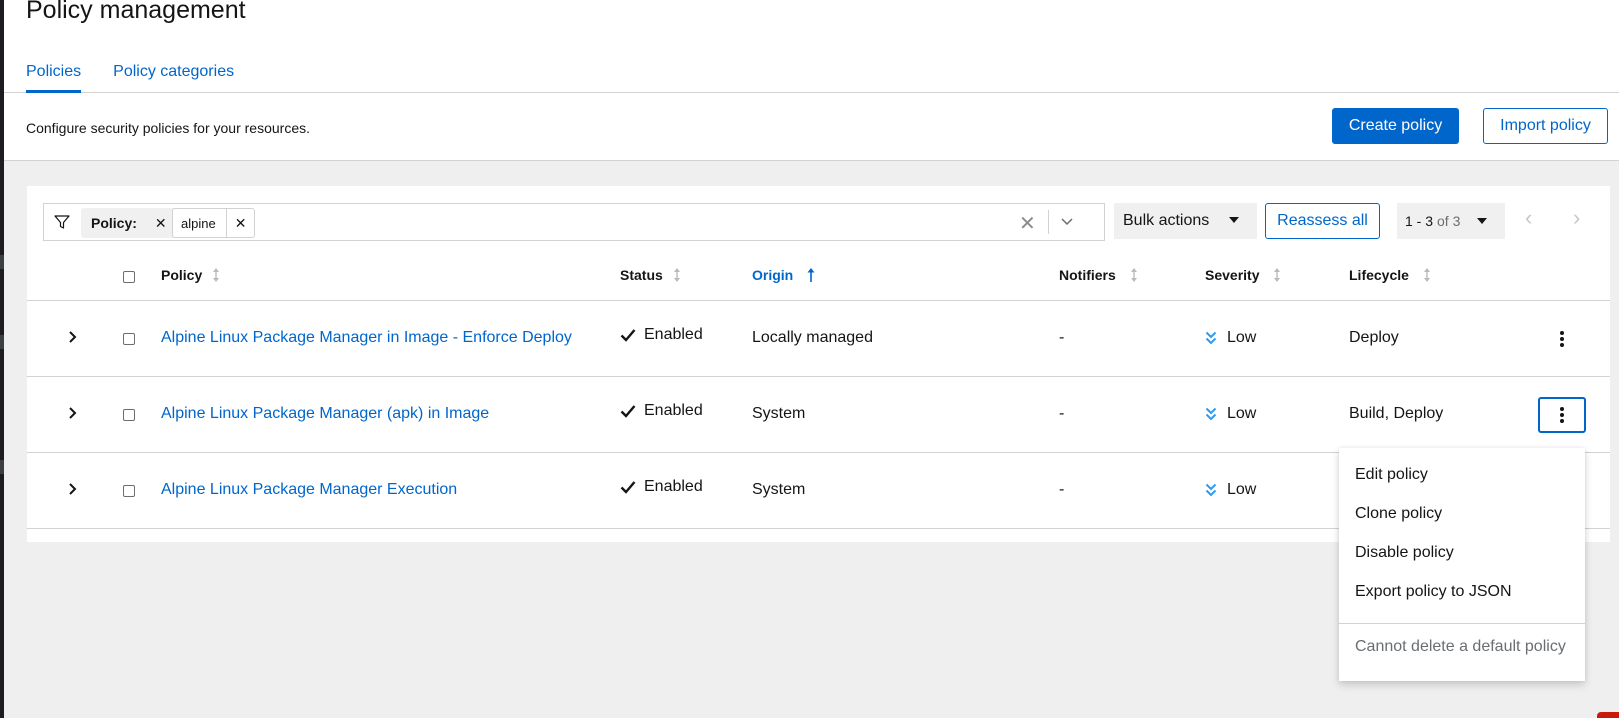 Image resolution: width=1619 pixels, height=718 pixels. Describe the element at coordinates (1482, 221) in the screenshot. I see `caret-down-icon` at that location.